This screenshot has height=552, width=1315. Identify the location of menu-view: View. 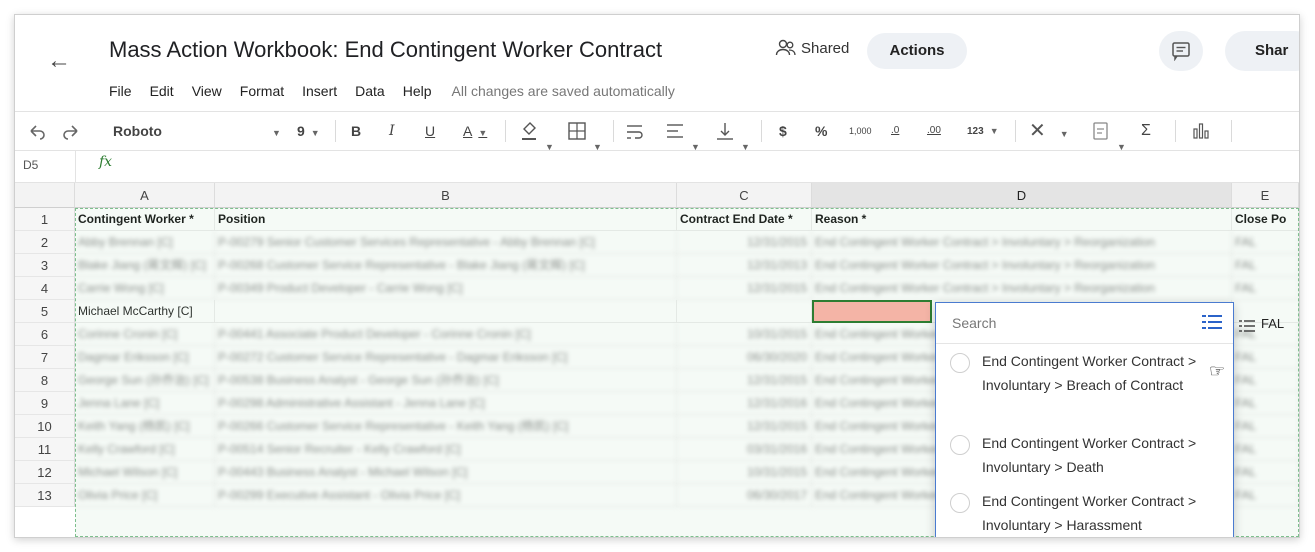
(207, 91).